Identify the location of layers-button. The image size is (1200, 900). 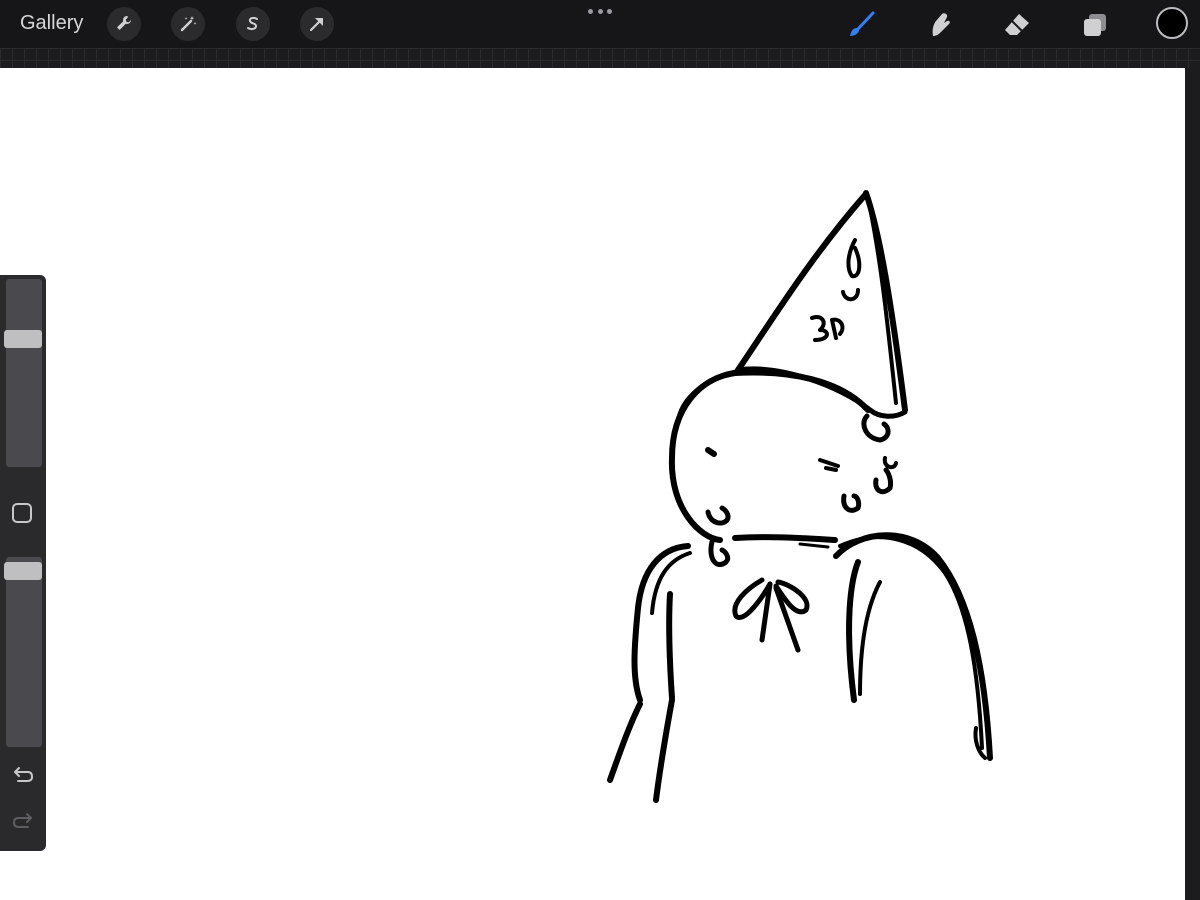
(1095, 25).